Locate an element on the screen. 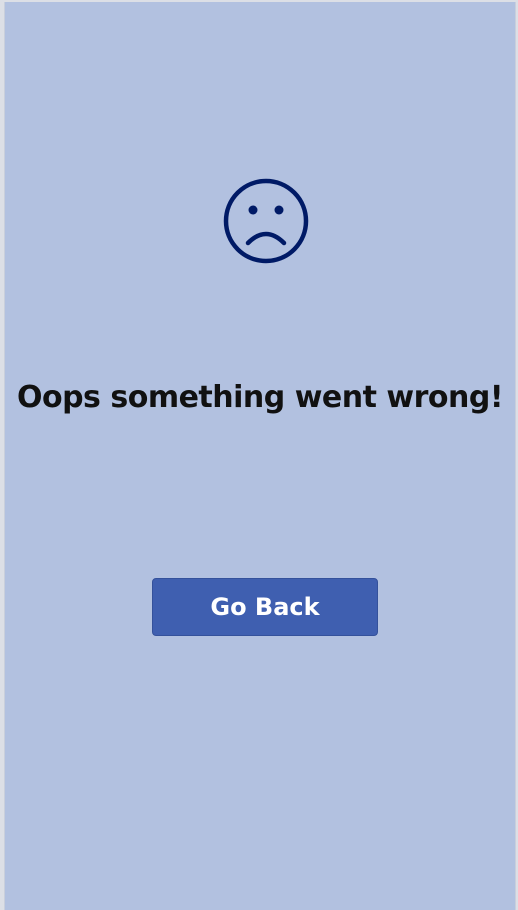  go-back-button: Go Back is located at coordinates (265, 607).